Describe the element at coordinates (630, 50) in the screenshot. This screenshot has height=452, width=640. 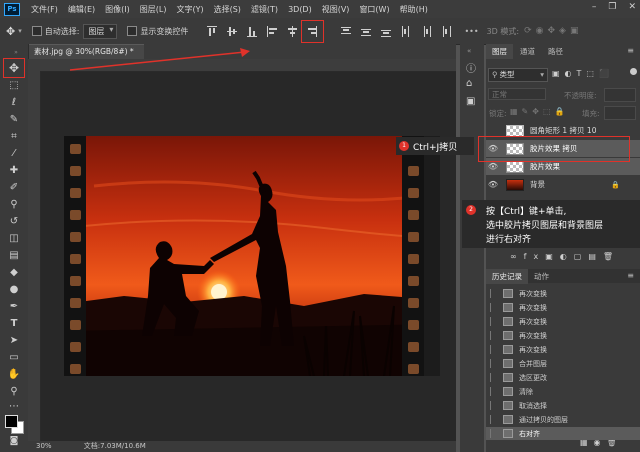
I see `panel-menu-icon: ≡` at that location.